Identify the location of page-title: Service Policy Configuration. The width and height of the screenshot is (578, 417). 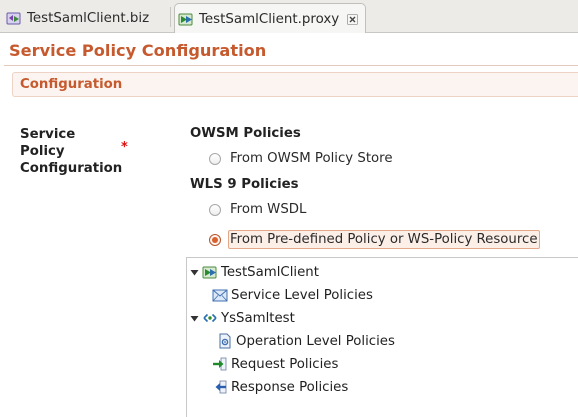
(138, 50).